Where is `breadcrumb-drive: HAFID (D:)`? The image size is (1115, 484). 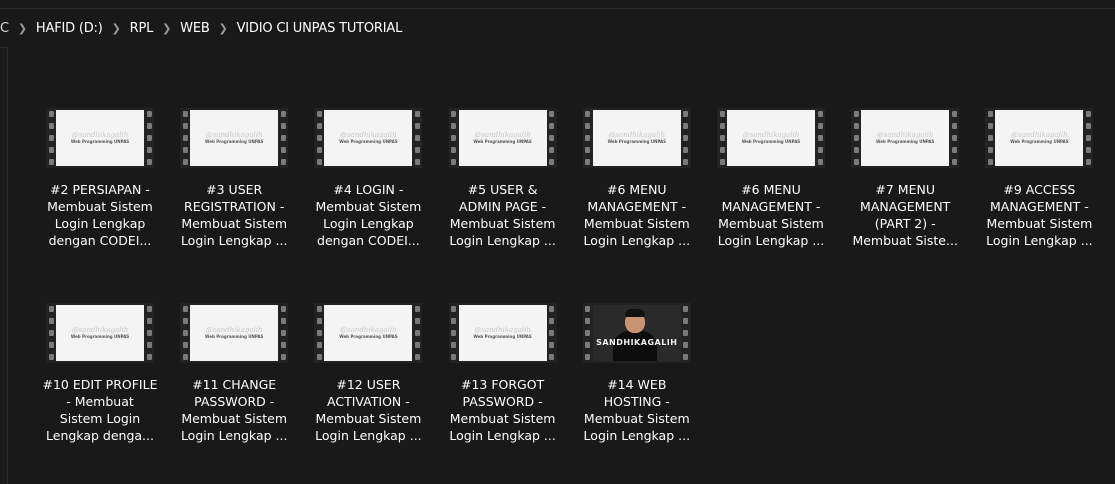 breadcrumb-drive: HAFID (D:) is located at coordinates (69, 28).